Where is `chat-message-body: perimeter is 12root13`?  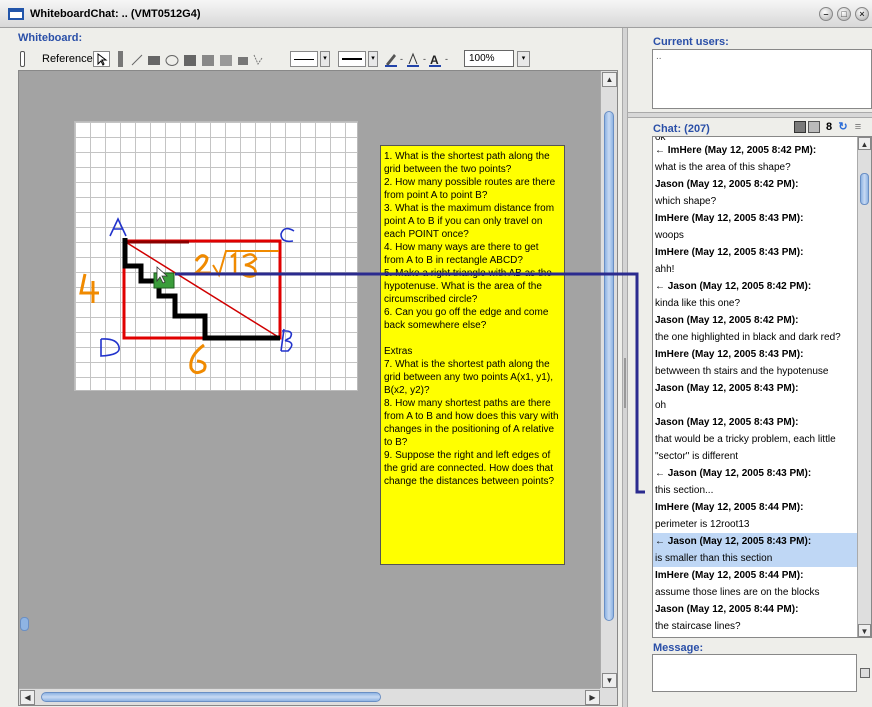 chat-message-body: perimeter is 12root13 is located at coordinates (702, 524).